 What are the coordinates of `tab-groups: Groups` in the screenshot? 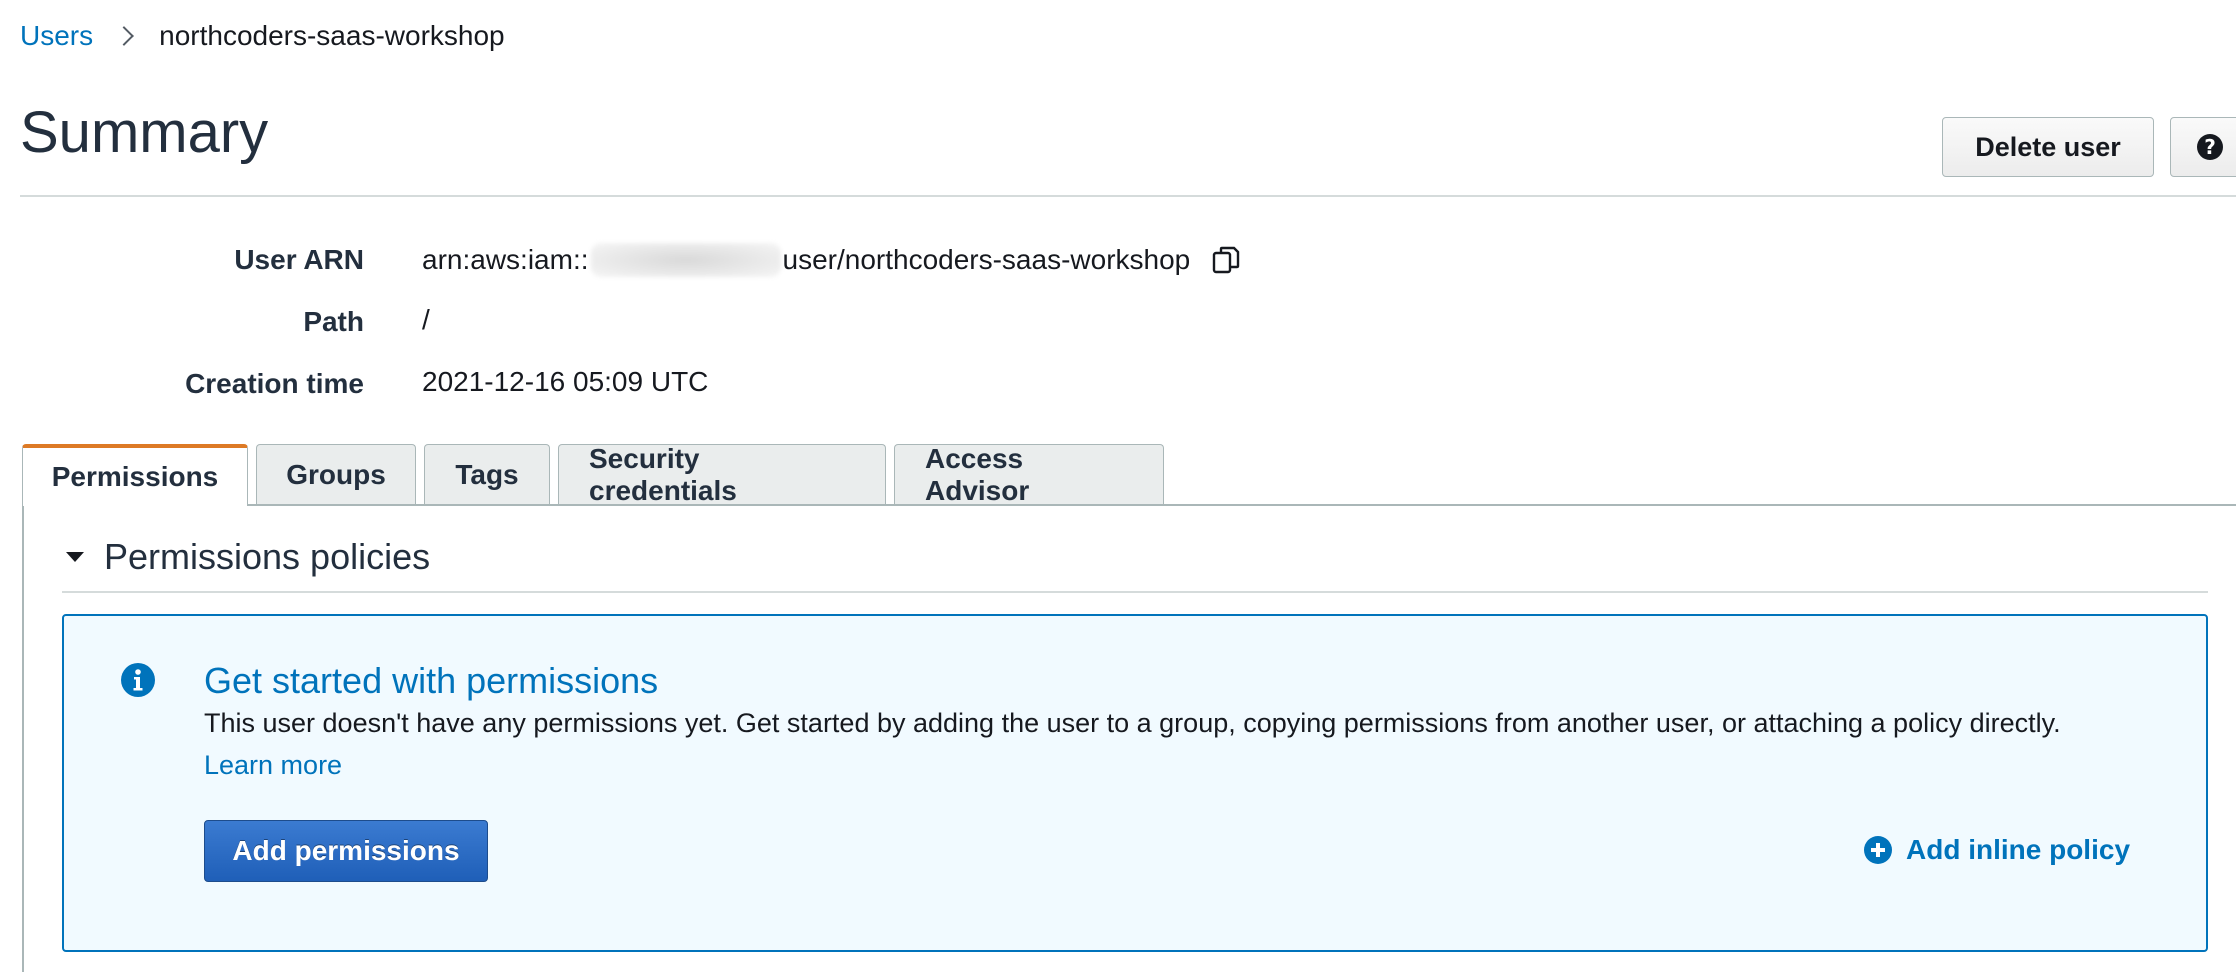 It's located at (336, 474).